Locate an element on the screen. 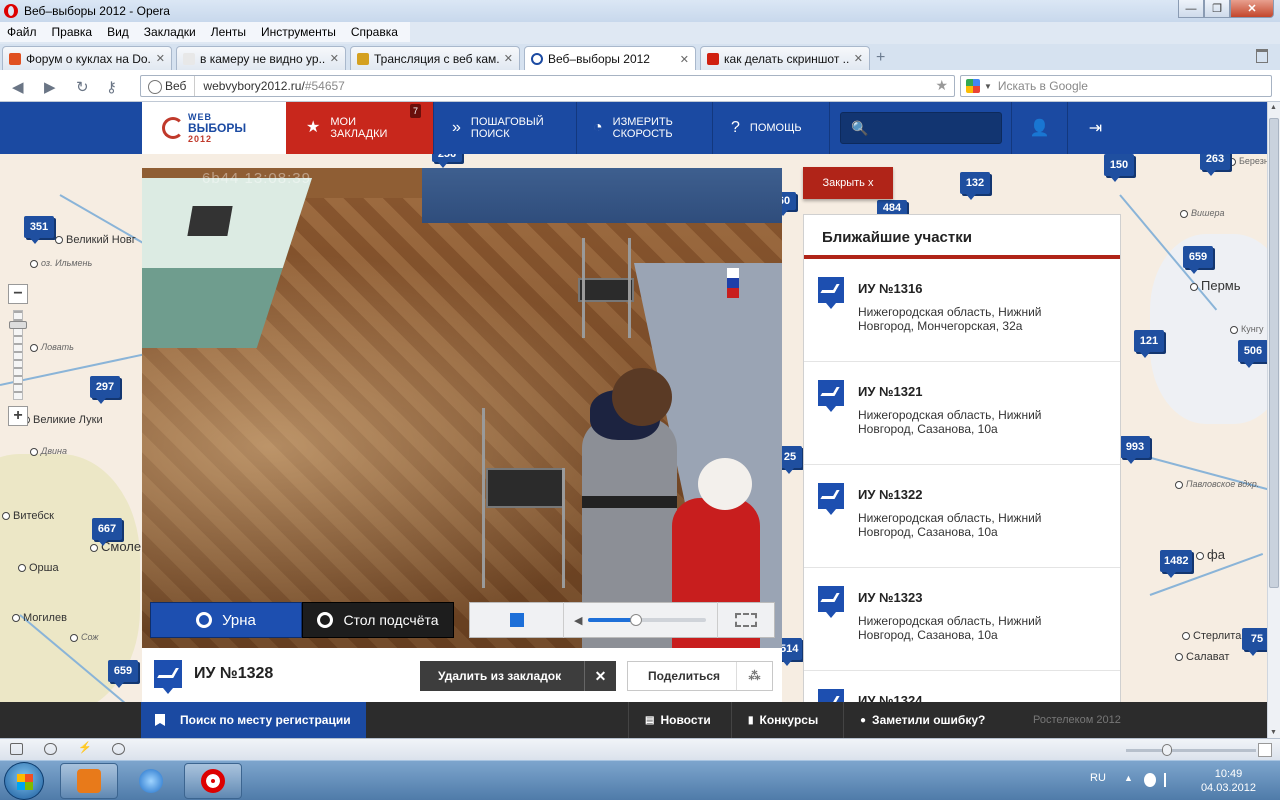 This screenshot has width=1280, height=800. list-item: ИУ №1324 is located at coordinates (962, 687).